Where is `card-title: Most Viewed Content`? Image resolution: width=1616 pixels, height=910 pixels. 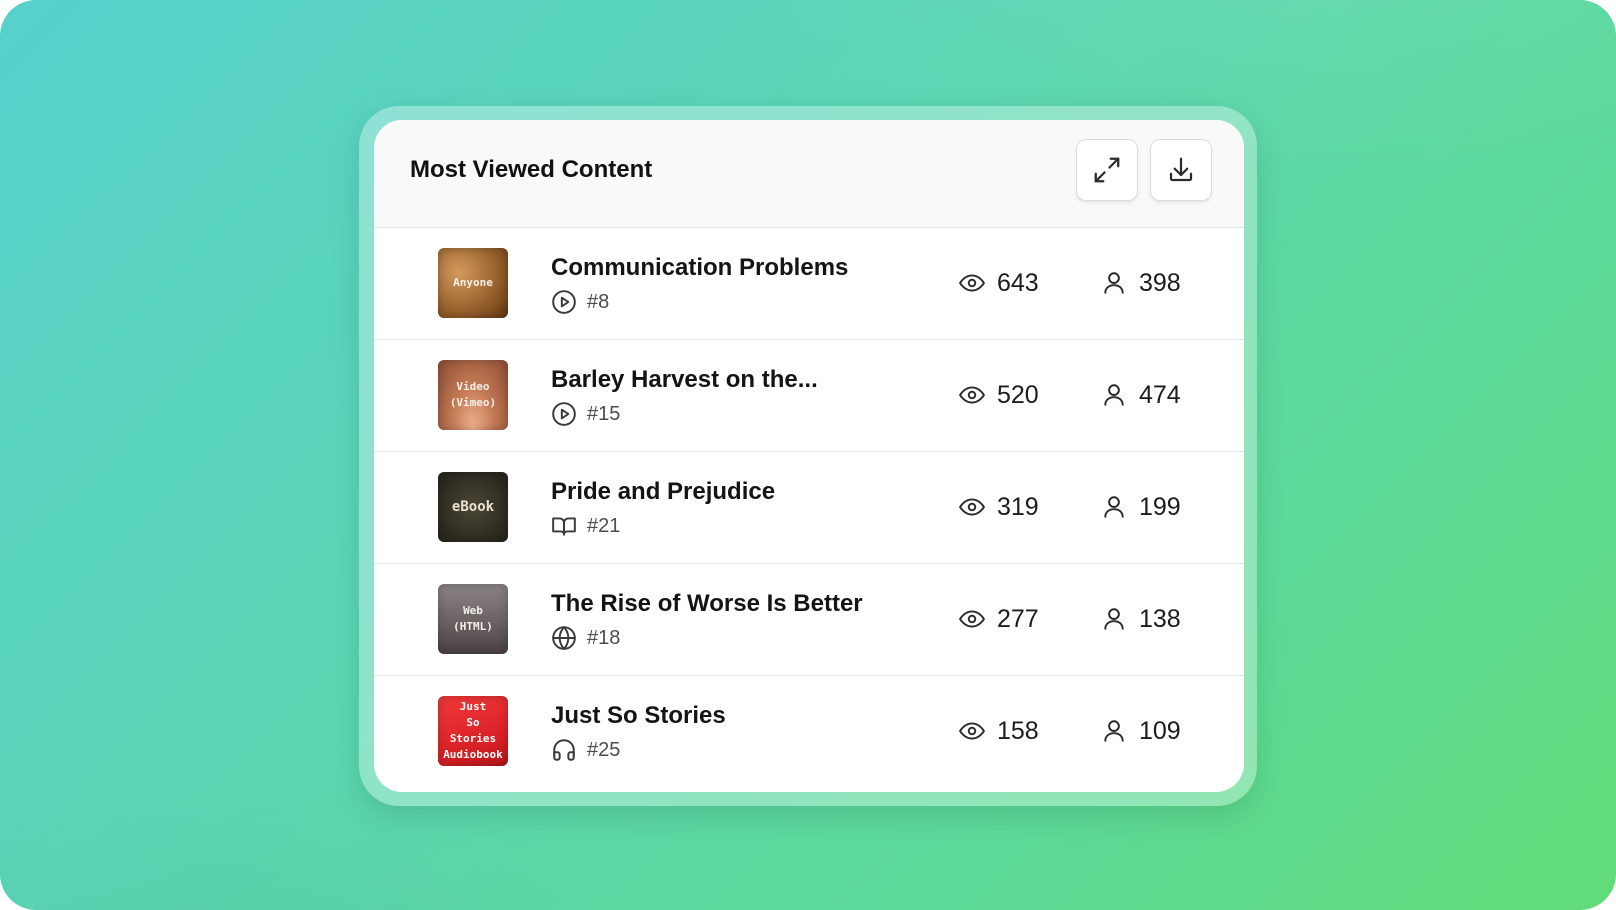
card-title: Most Viewed Content is located at coordinates (531, 169).